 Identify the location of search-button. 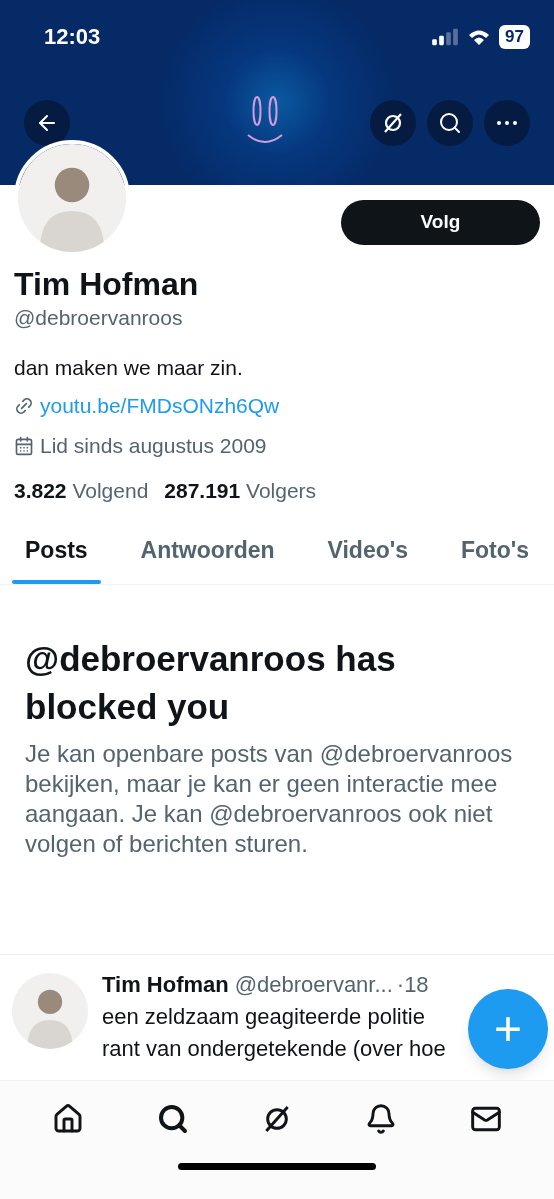
(450, 123).